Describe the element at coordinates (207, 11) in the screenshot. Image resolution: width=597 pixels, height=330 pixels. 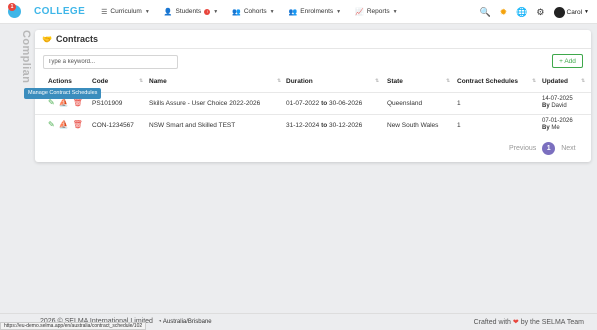
I see `students-badge: !` at that location.